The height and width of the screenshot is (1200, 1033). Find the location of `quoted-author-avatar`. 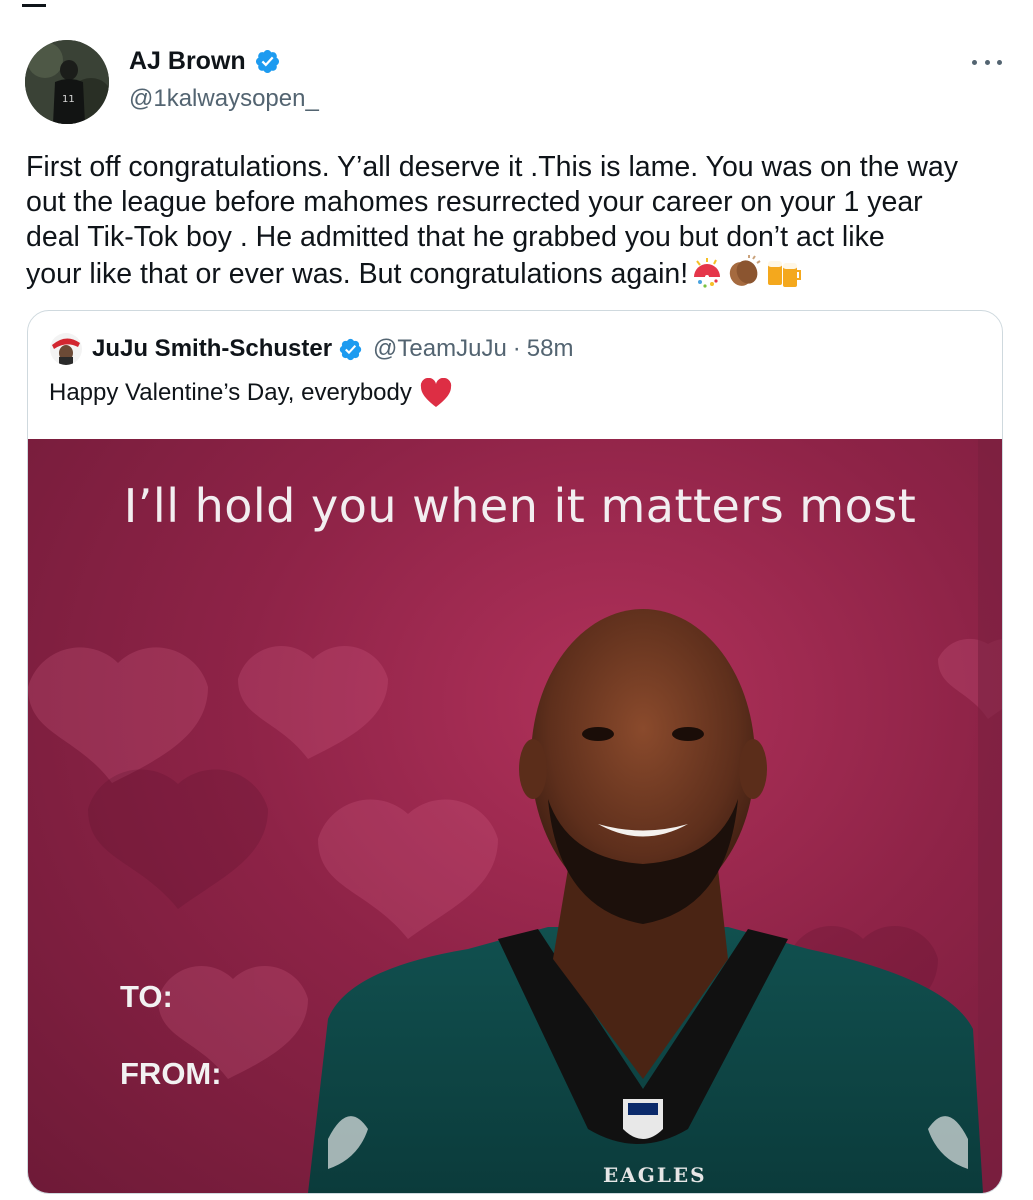

quoted-author-avatar is located at coordinates (66, 349).